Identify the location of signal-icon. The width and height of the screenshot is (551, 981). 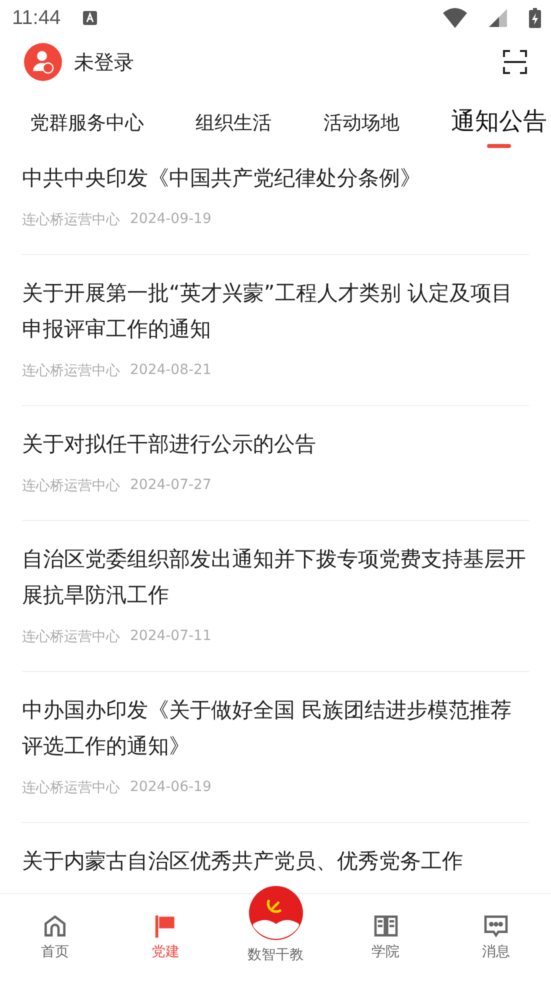
(498, 18).